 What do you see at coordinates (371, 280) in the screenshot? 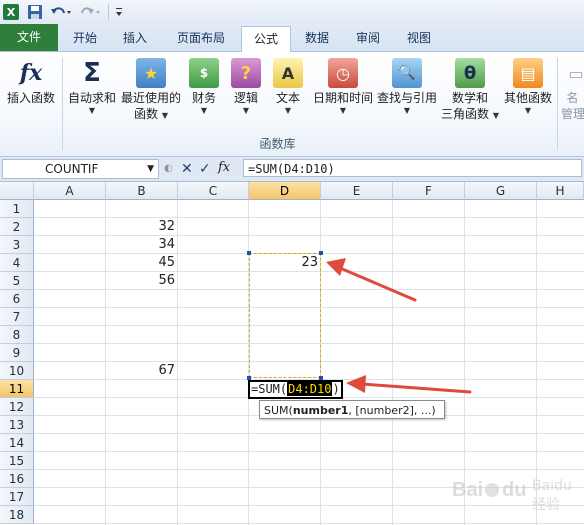
I see `arrow-to-d4` at bounding box center [371, 280].